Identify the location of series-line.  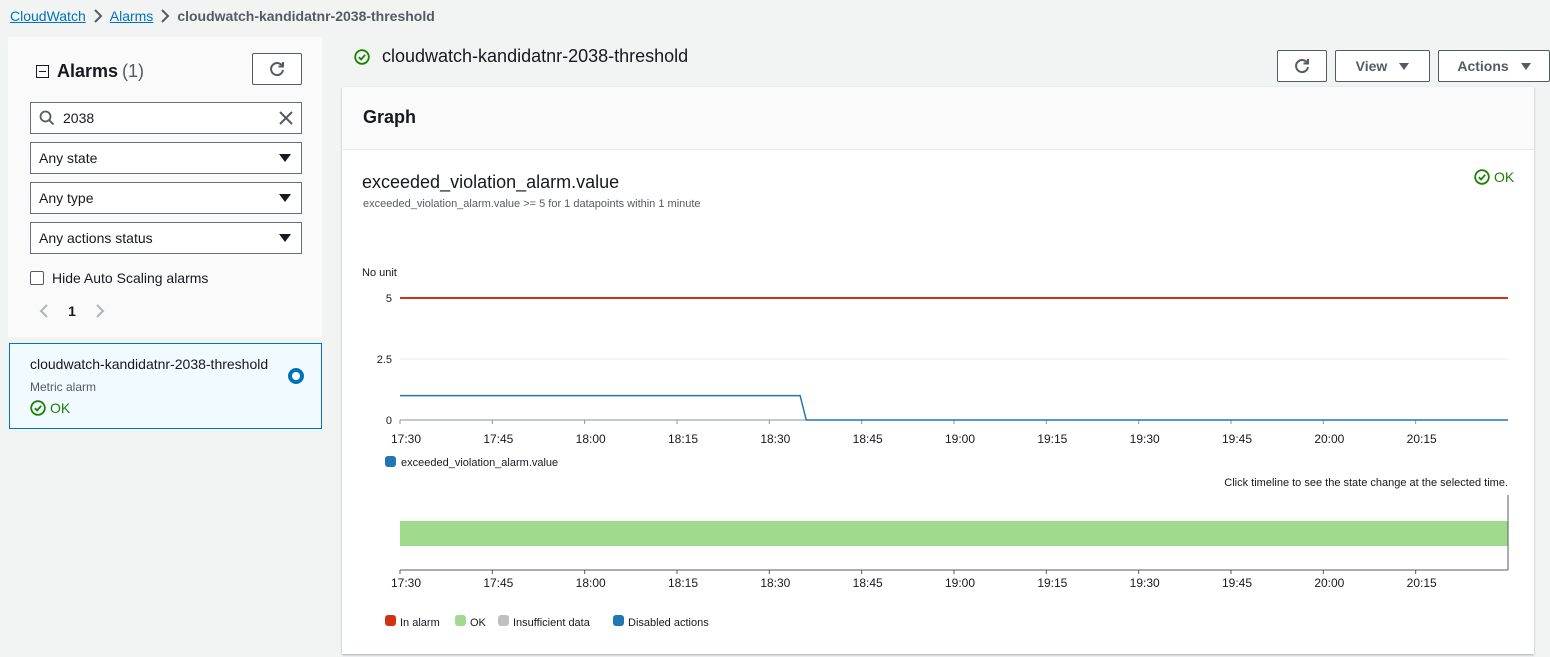
(954, 407).